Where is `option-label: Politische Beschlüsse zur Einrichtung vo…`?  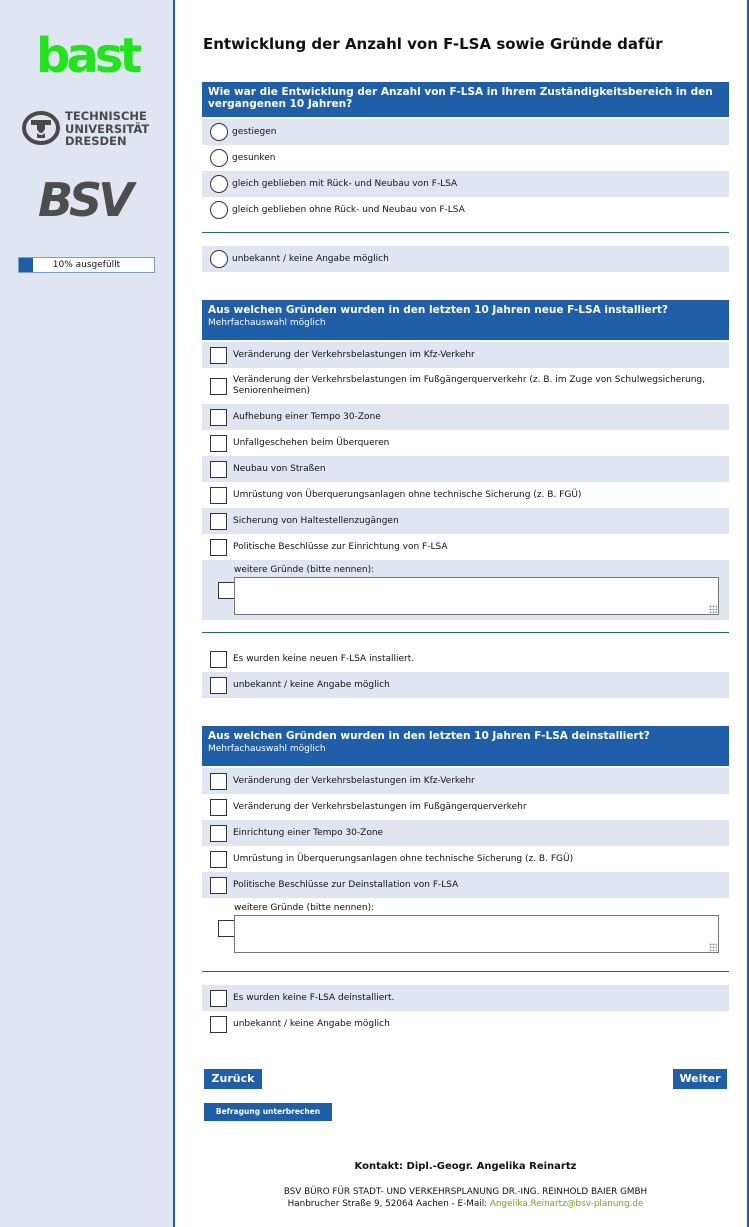
option-label: Politische Beschlüsse zur Einrichtung vo… is located at coordinates (340, 546).